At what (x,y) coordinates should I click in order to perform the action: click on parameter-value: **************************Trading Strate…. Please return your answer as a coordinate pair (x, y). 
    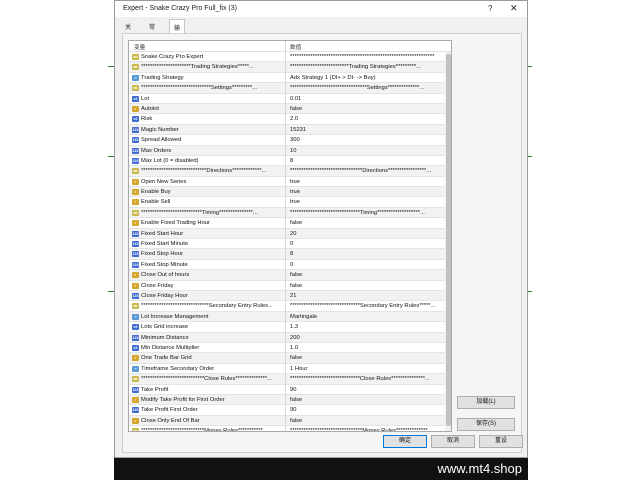
    Looking at the image, I should click on (364, 67).